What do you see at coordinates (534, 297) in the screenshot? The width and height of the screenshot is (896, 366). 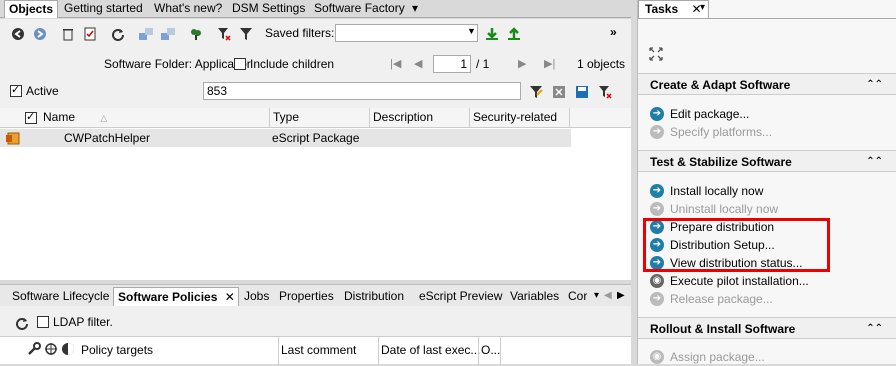 I see `tab-variables: Variables` at bounding box center [534, 297].